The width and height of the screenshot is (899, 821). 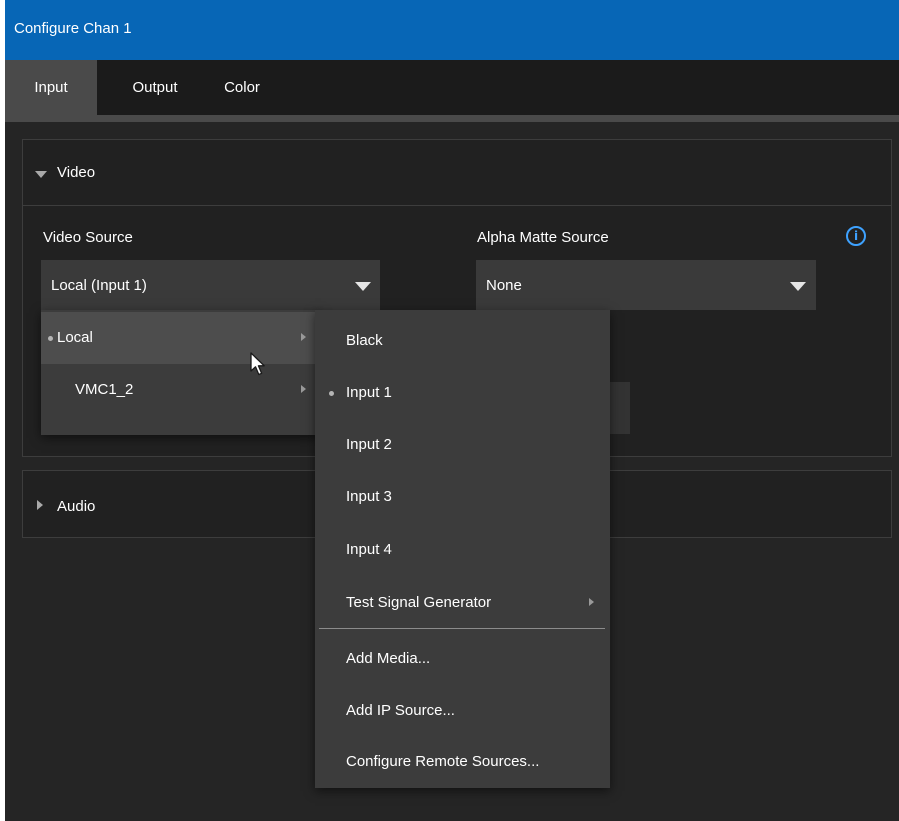 I want to click on menu-item-local: Local, so click(x=181, y=338).